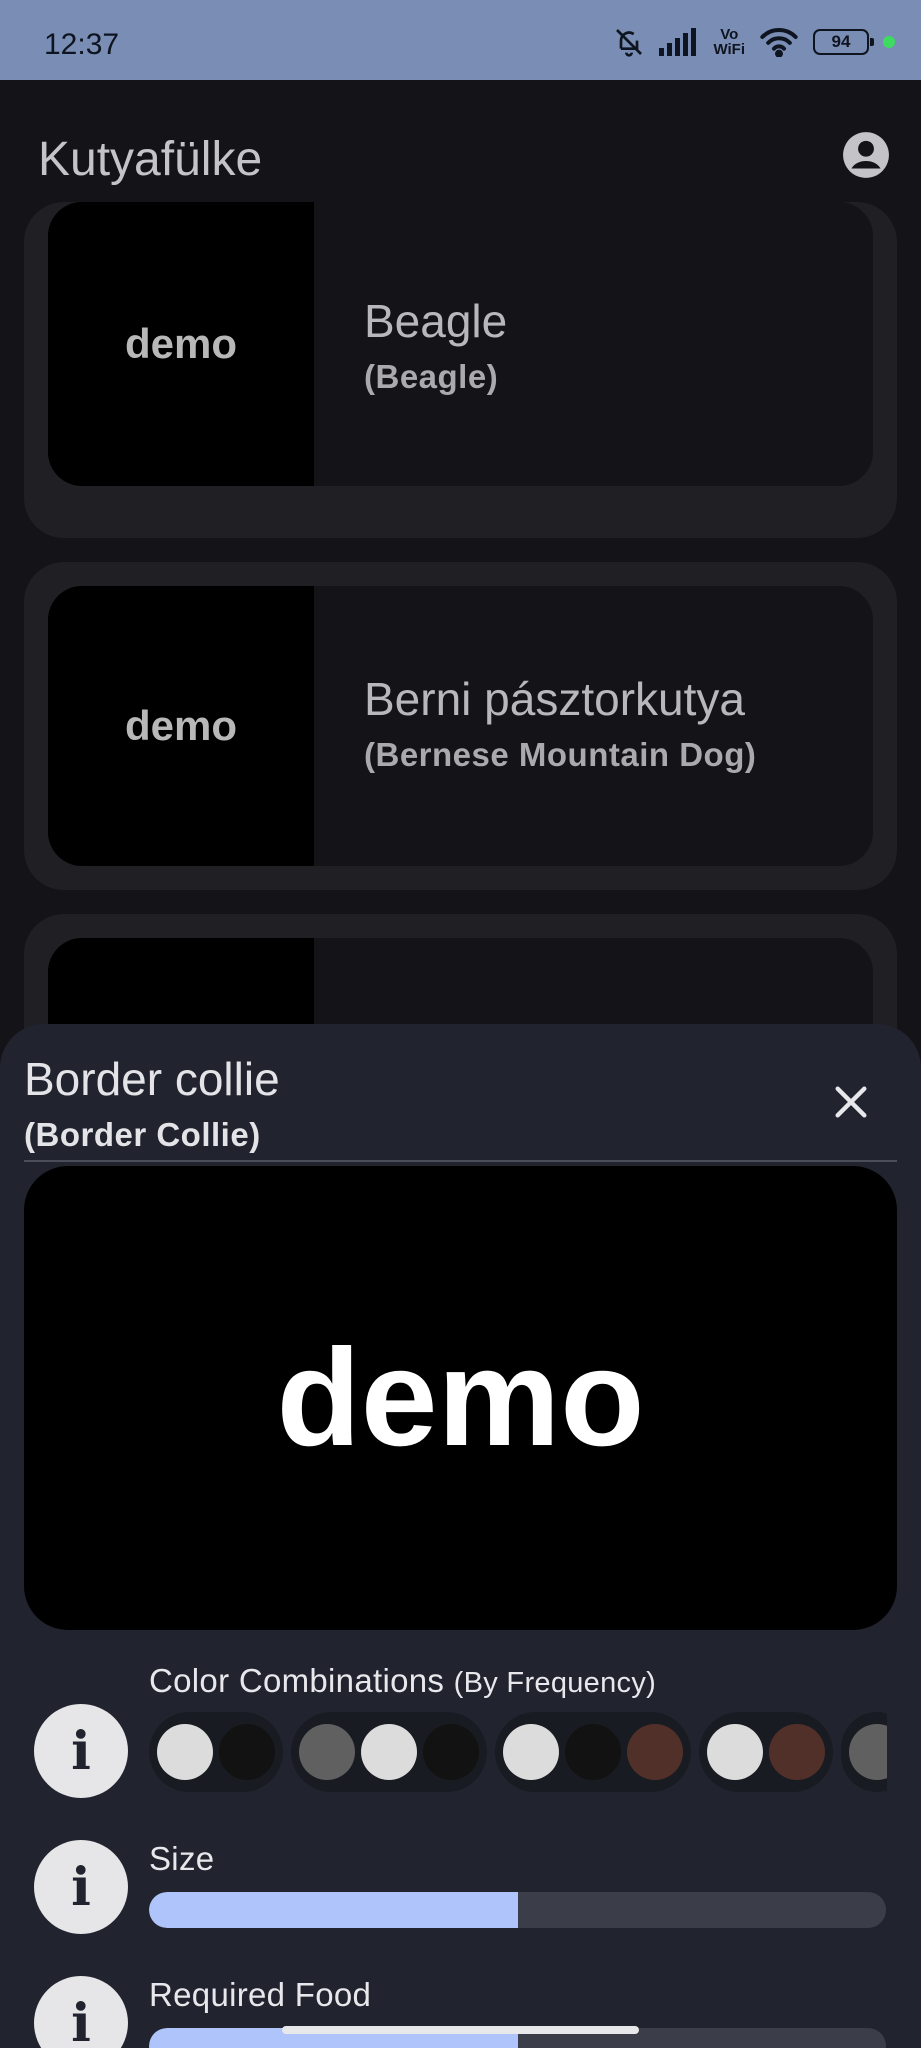 This screenshot has height=2048, width=921. What do you see at coordinates (460, 1161) in the screenshot?
I see `divider` at bounding box center [460, 1161].